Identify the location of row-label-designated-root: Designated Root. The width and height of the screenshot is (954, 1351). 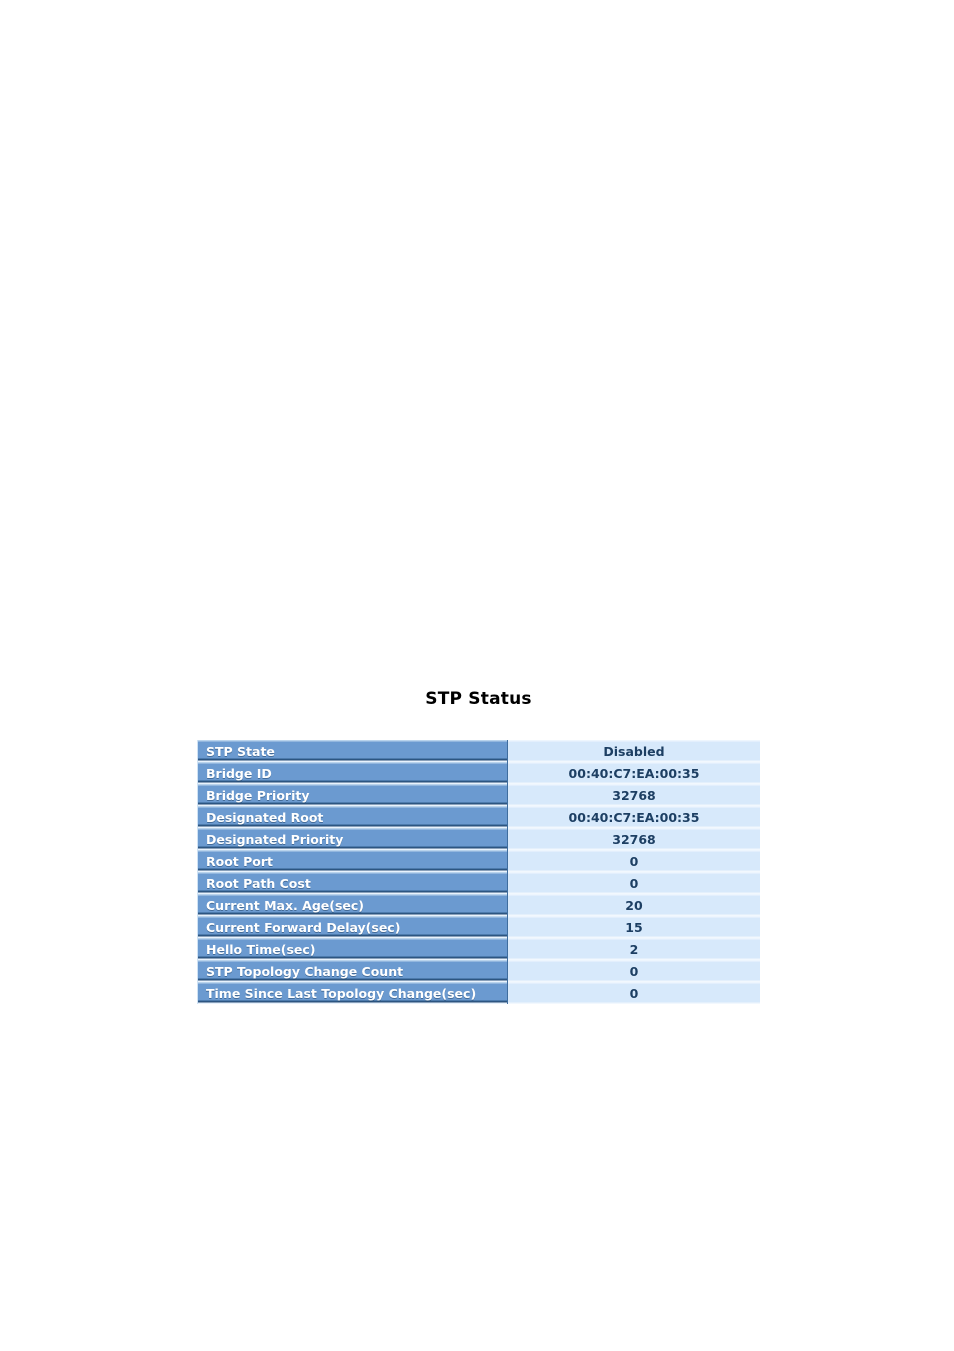
(352, 817).